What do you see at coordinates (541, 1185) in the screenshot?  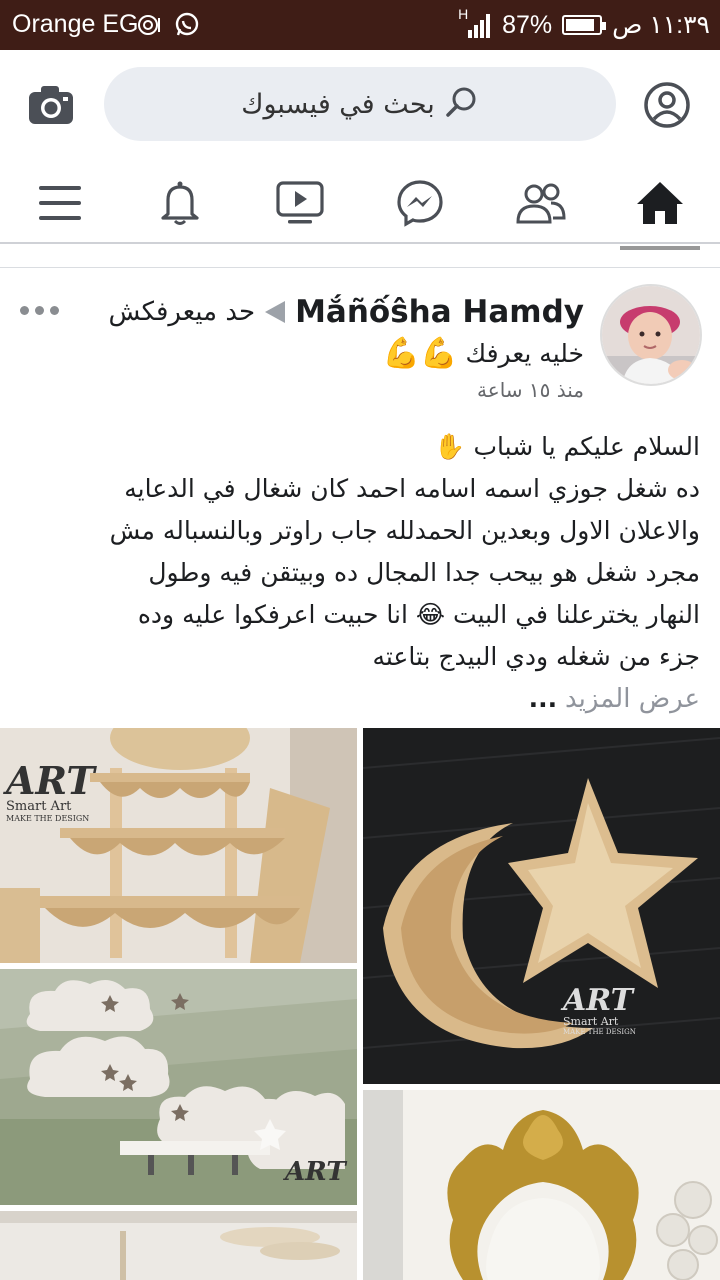 I see `photo-gold-mirror` at bounding box center [541, 1185].